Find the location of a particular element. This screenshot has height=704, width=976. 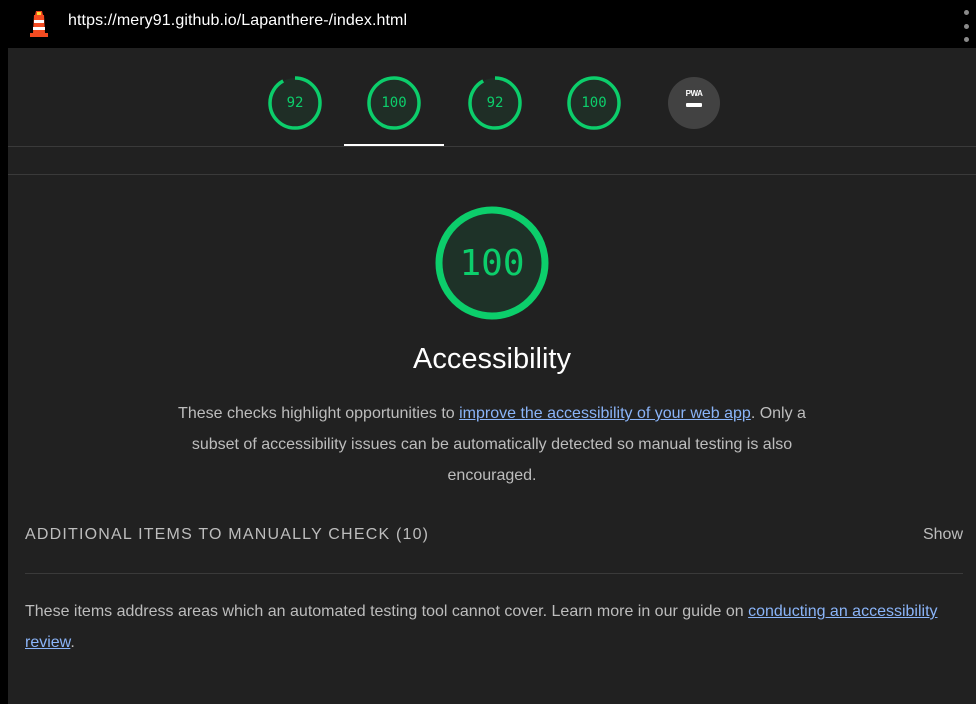

category-title: Accessibility is located at coordinates (492, 359).